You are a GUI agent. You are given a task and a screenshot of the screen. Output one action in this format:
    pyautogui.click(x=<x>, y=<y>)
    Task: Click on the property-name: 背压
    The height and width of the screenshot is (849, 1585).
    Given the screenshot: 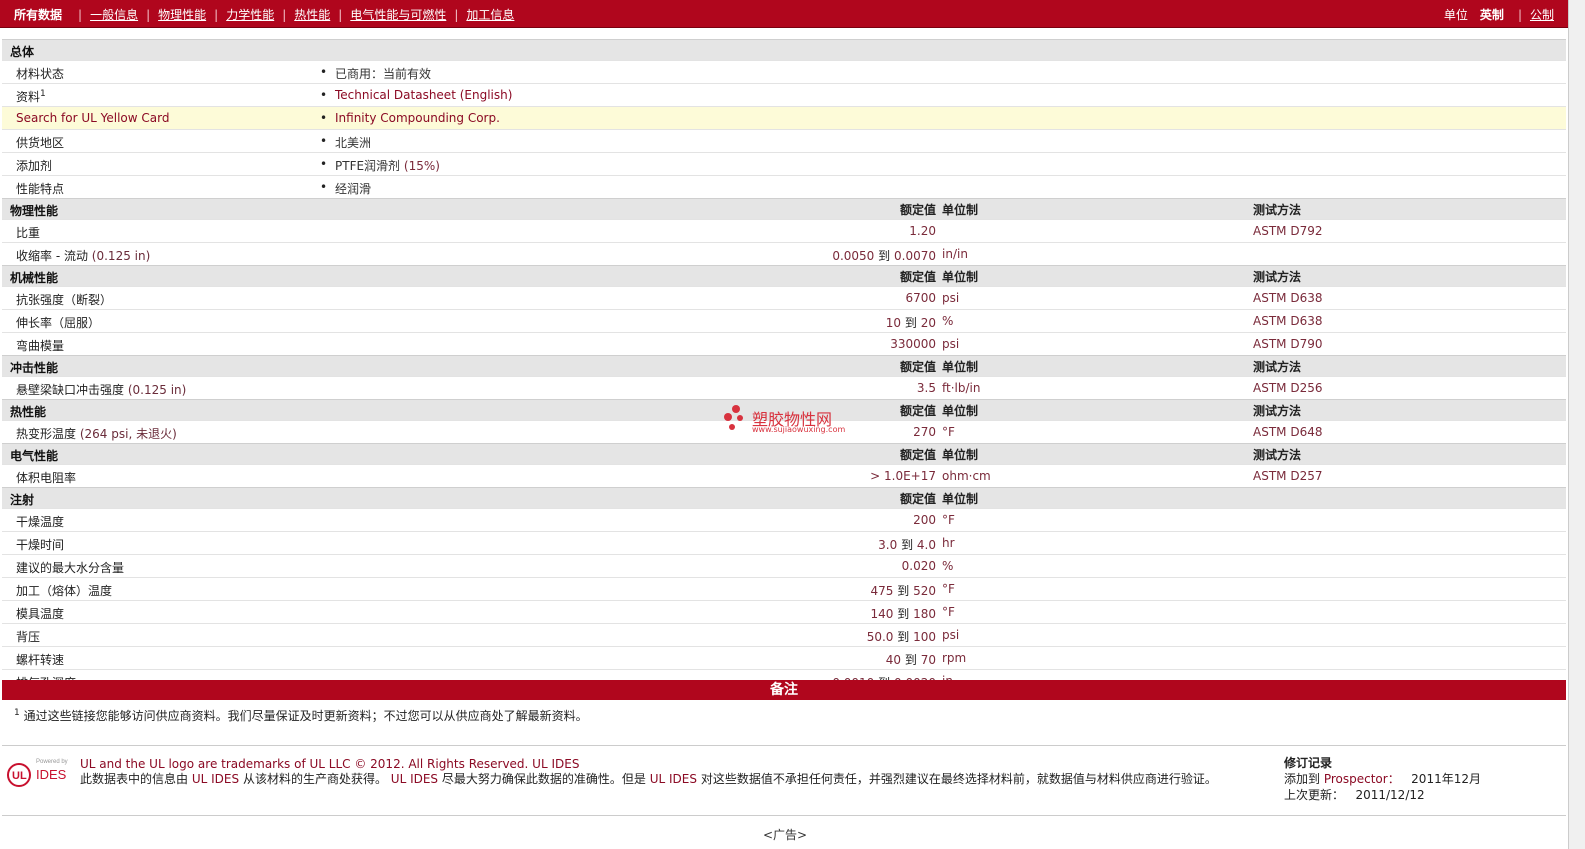 What is the action you would take?
    pyautogui.click(x=28, y=637)
    